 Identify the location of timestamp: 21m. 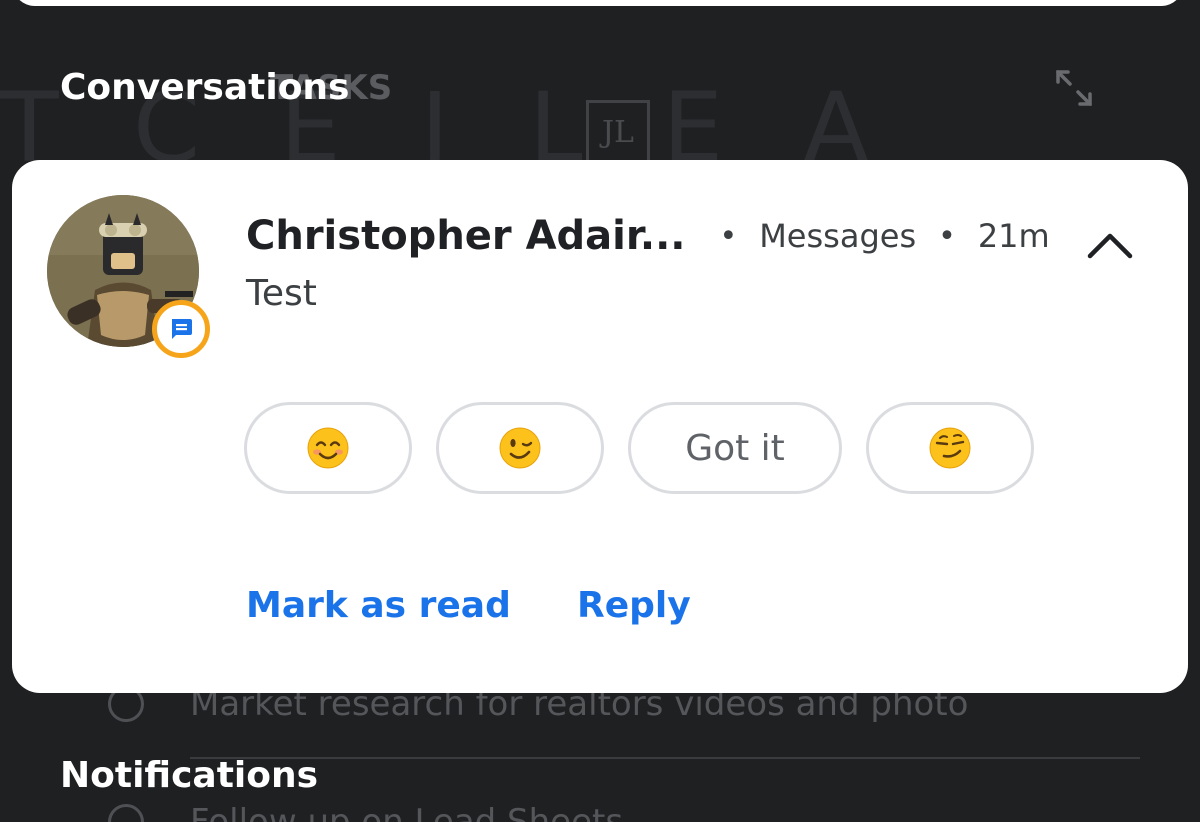
(1013, 236).